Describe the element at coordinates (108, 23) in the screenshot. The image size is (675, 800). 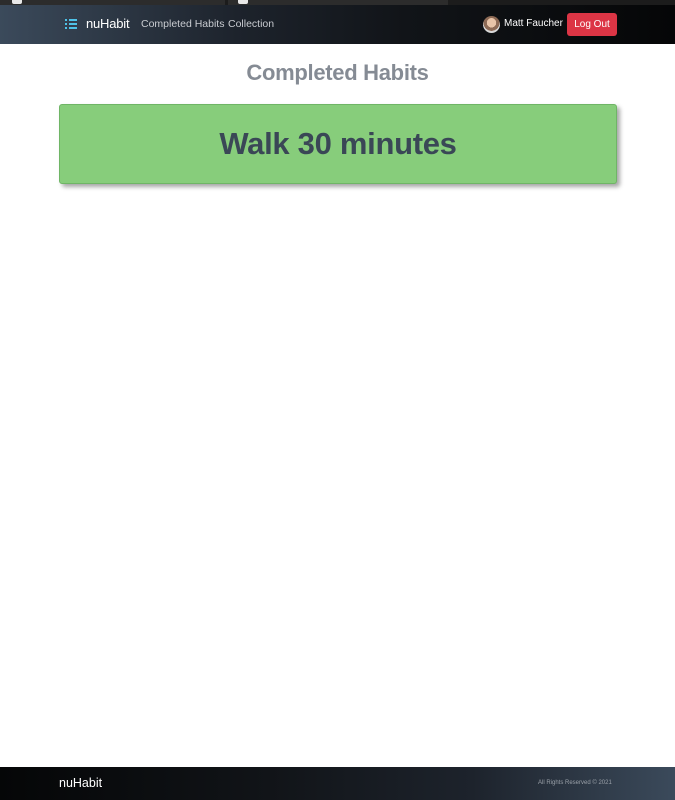
I see `brand-link: nuHabit` at that location.